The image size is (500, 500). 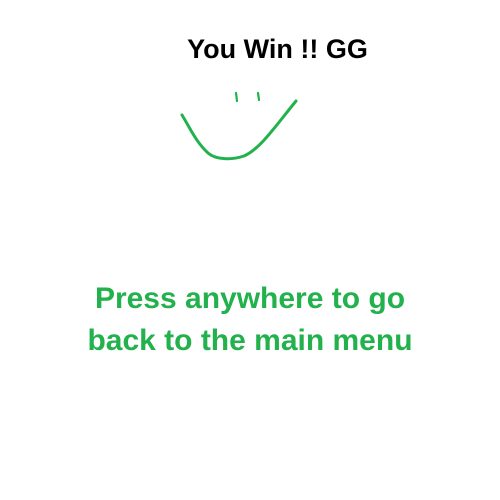 I want to click on prompt-line-2: back to the main menu, so click(x=250, y=340).